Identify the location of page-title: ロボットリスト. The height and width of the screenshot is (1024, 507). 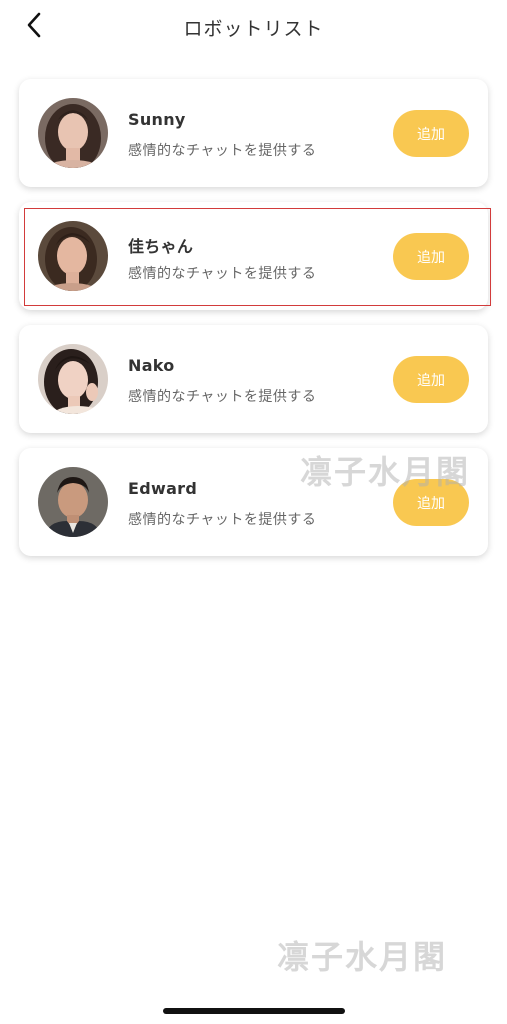
(253, 29).